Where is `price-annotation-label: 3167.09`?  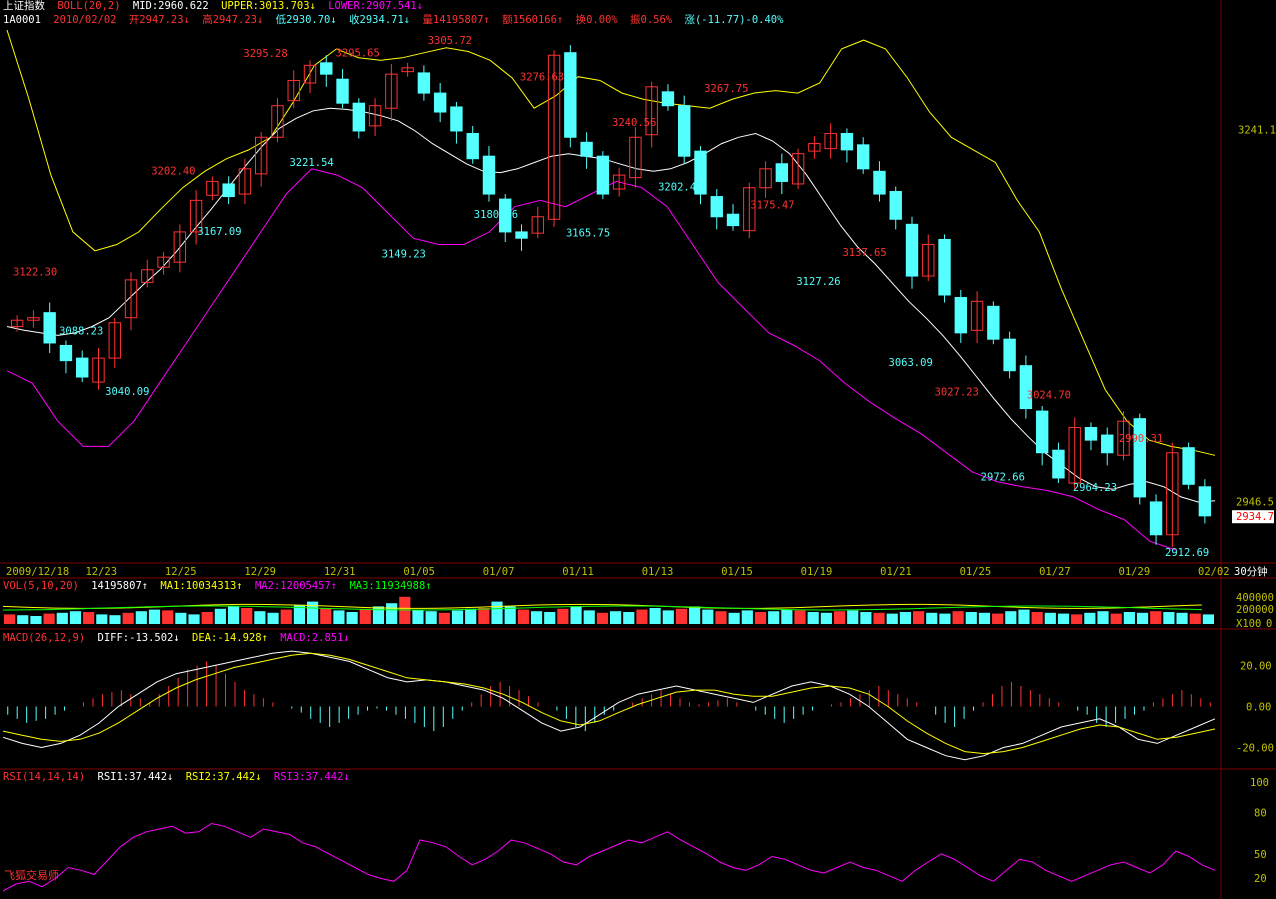 price-annotation-label: 3167.09 is located at coordinates (219, 232).